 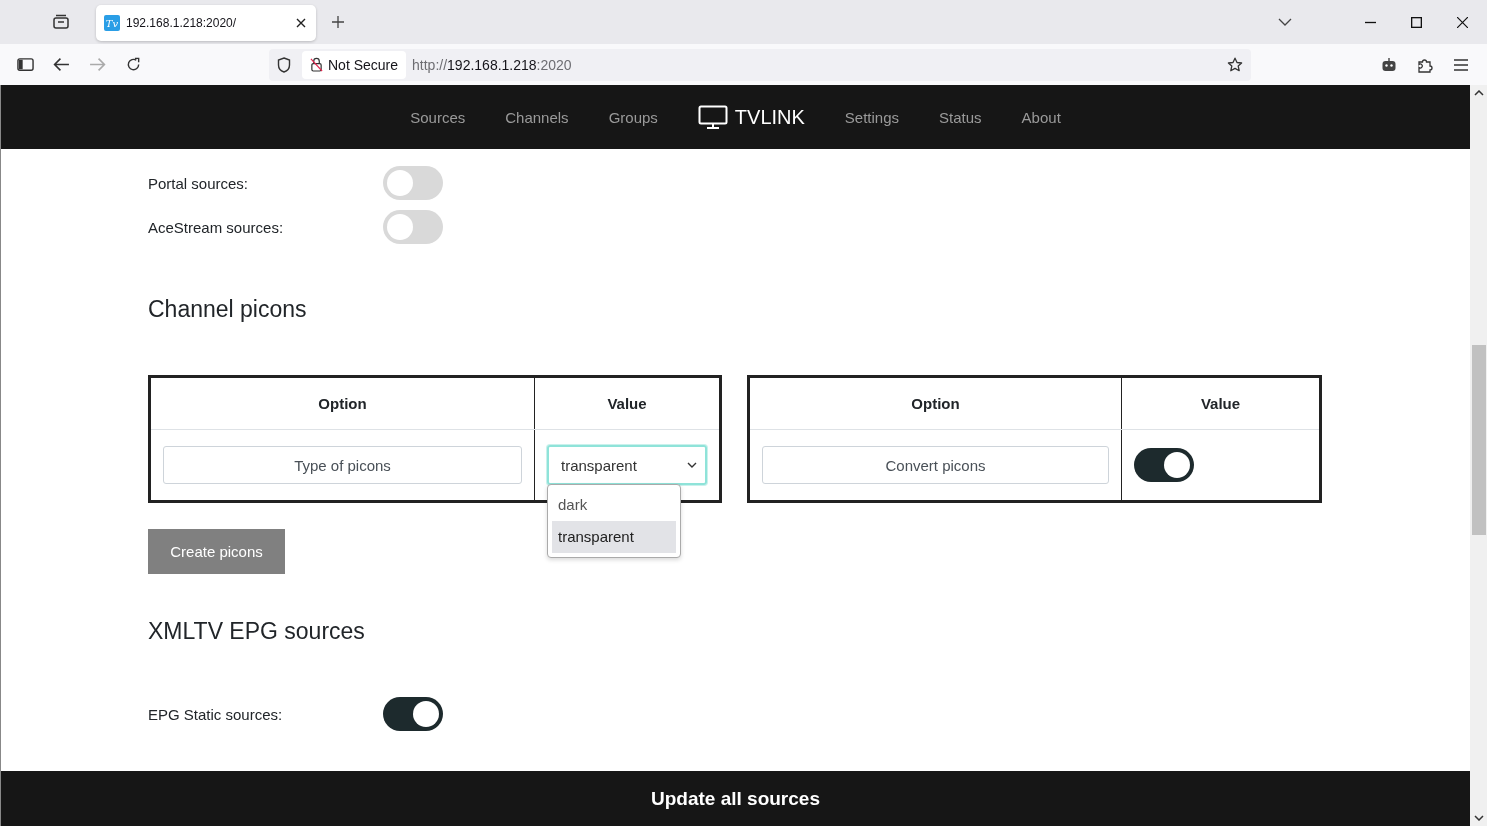 What do you see at coordinates (182, 23) in the screenshot?
I see `tab-title: 192.168.1.218:2020/` at bounding box center [182, 23].